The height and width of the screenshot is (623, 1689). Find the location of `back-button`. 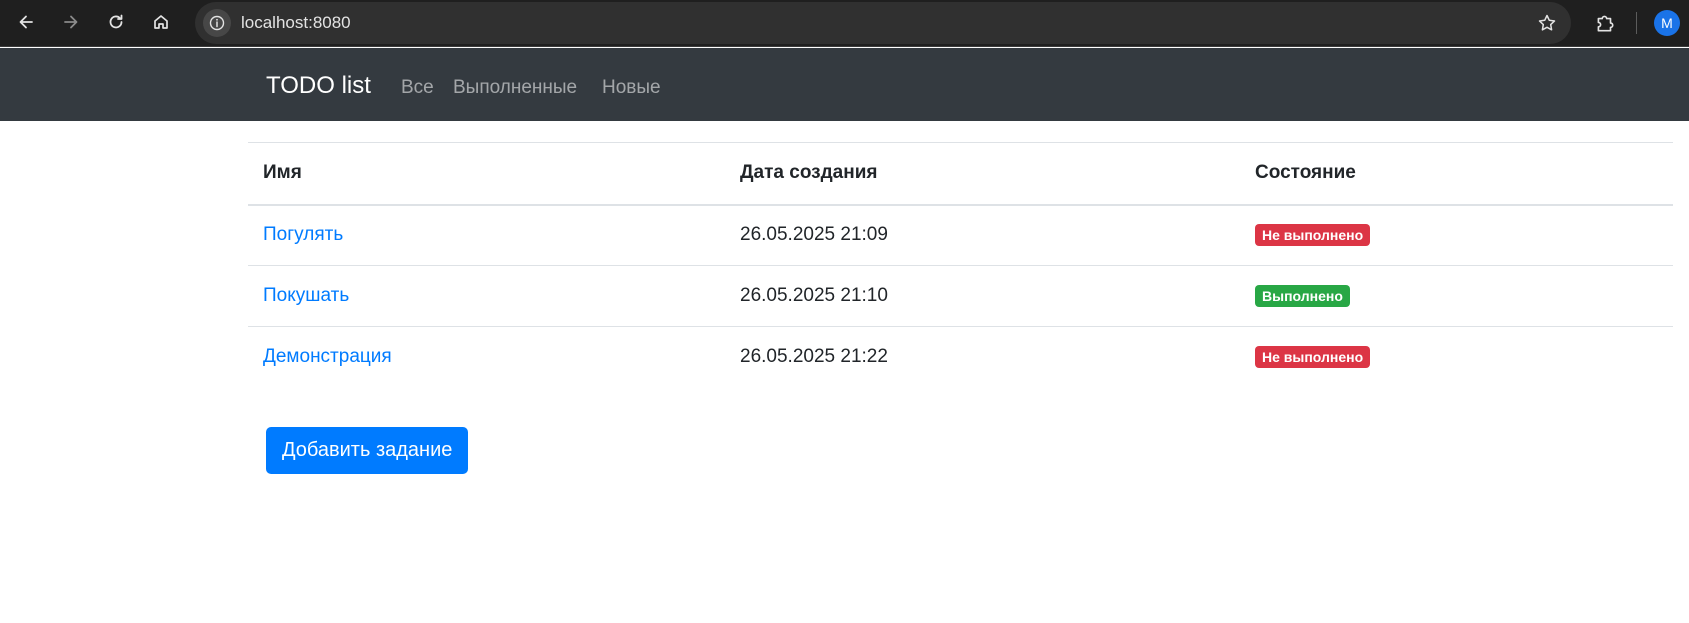

back-button is located at coordinates (26, 22).